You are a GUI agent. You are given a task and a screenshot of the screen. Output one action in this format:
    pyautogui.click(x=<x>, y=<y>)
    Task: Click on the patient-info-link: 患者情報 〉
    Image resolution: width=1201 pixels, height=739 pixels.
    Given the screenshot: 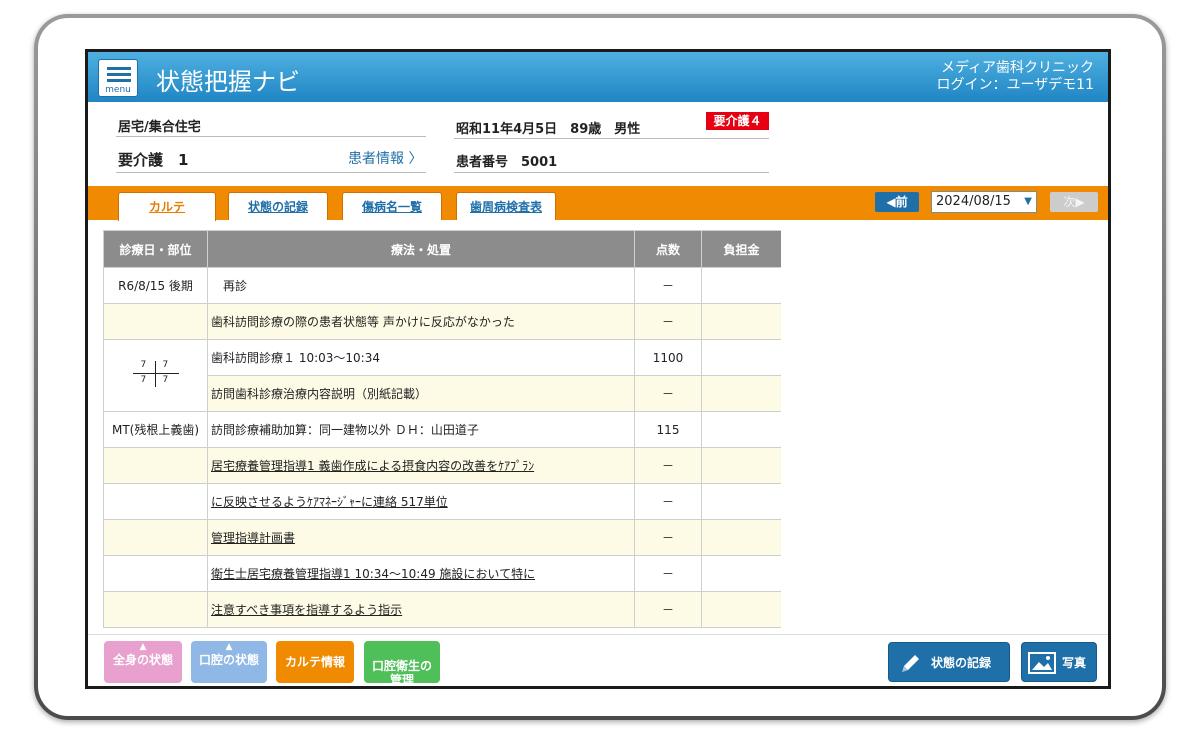 What is the action you would take?
    pyautogui.click(x=385, y=158)
    